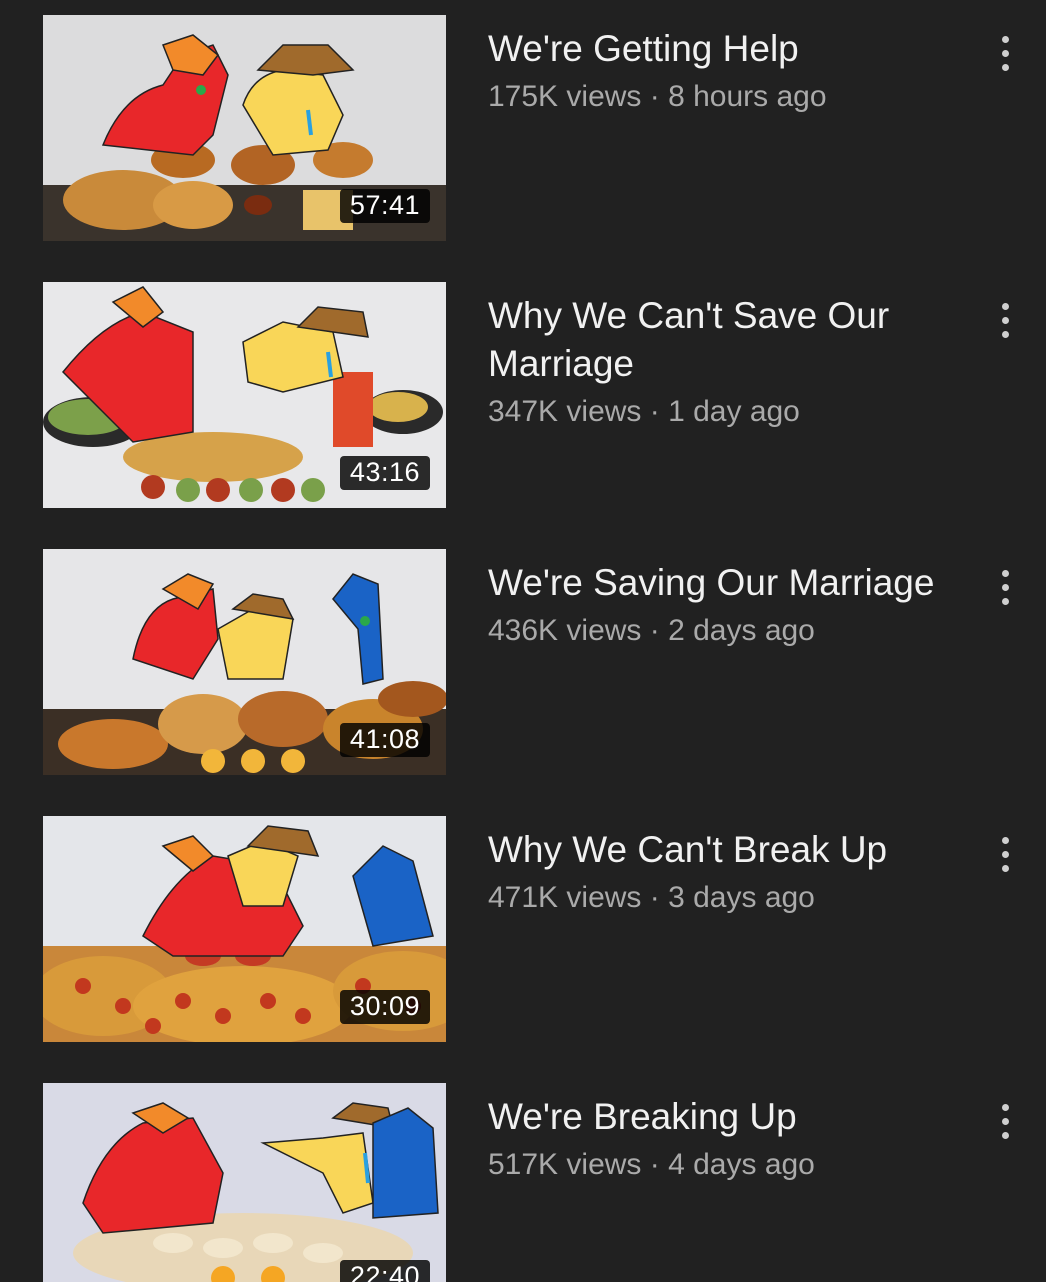 This screenshot has height=1282, width=1046. What do you see at coordinates (741, 630) in the screenshot?
I see `video-age: 2 days ago` at bounding box center [741, 630].